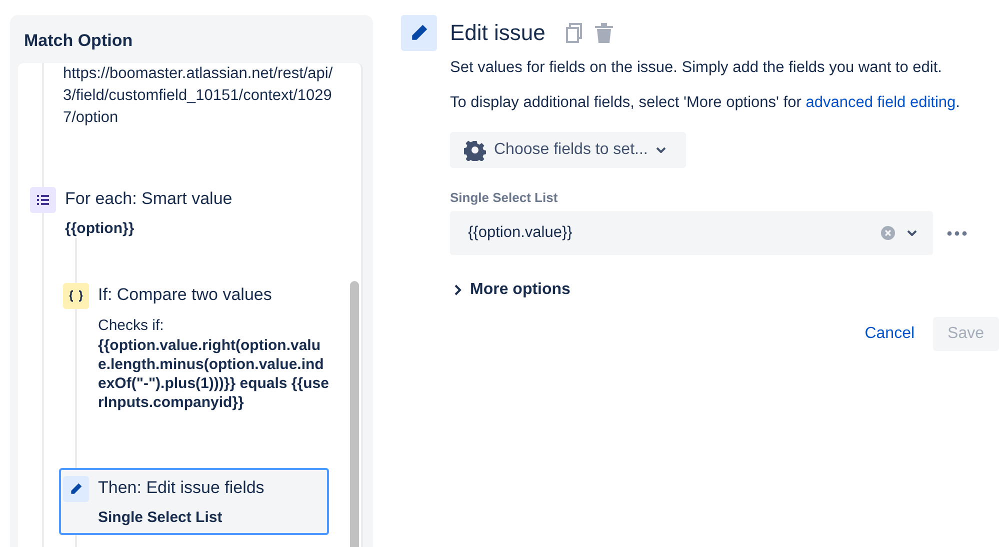 This screenshot has height=547, width=999. What do you see at coordinates (182, 488) in the screenshot?
I see `step-title: Then: Edit issue fields` at bounding box center [182, 488].